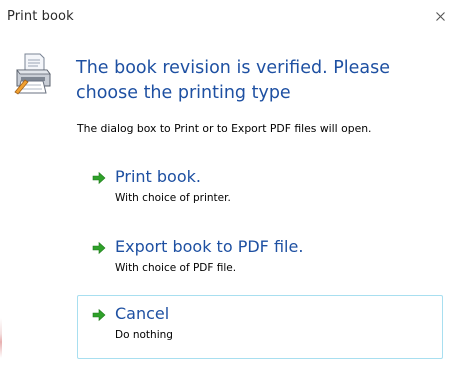 The width and height of the screenshot is (449, 372). I want to click on cancel-command: Cancel Do nothing, so click(260, 327).